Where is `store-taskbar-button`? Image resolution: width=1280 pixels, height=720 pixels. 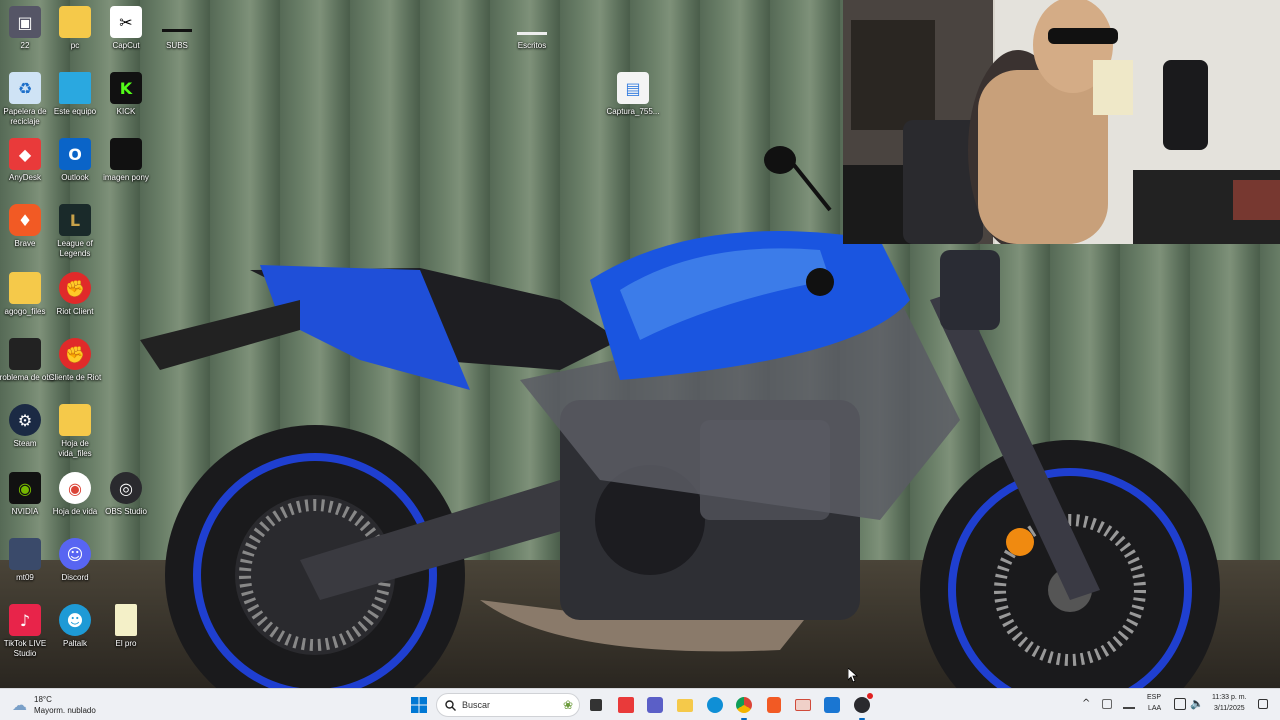 store-taskbar-button is located at coordinates (832, 705).